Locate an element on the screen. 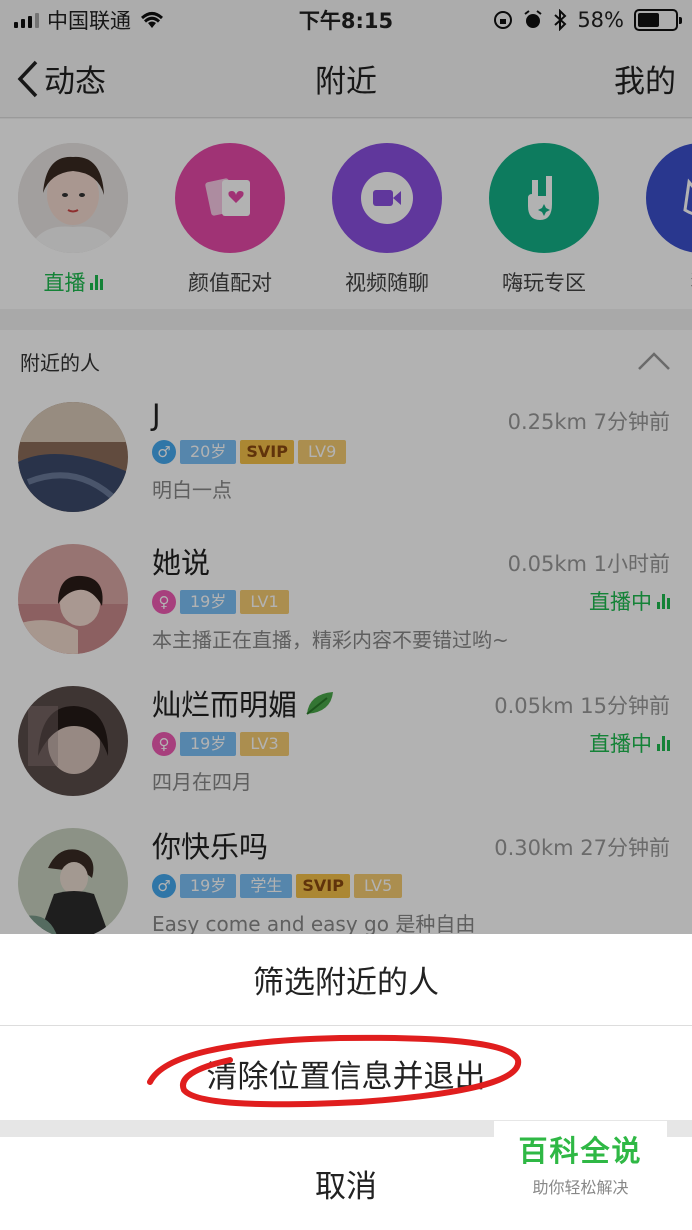  clear-location-label: 清除位置信息并退出 is located at coordinates (346, 1076).